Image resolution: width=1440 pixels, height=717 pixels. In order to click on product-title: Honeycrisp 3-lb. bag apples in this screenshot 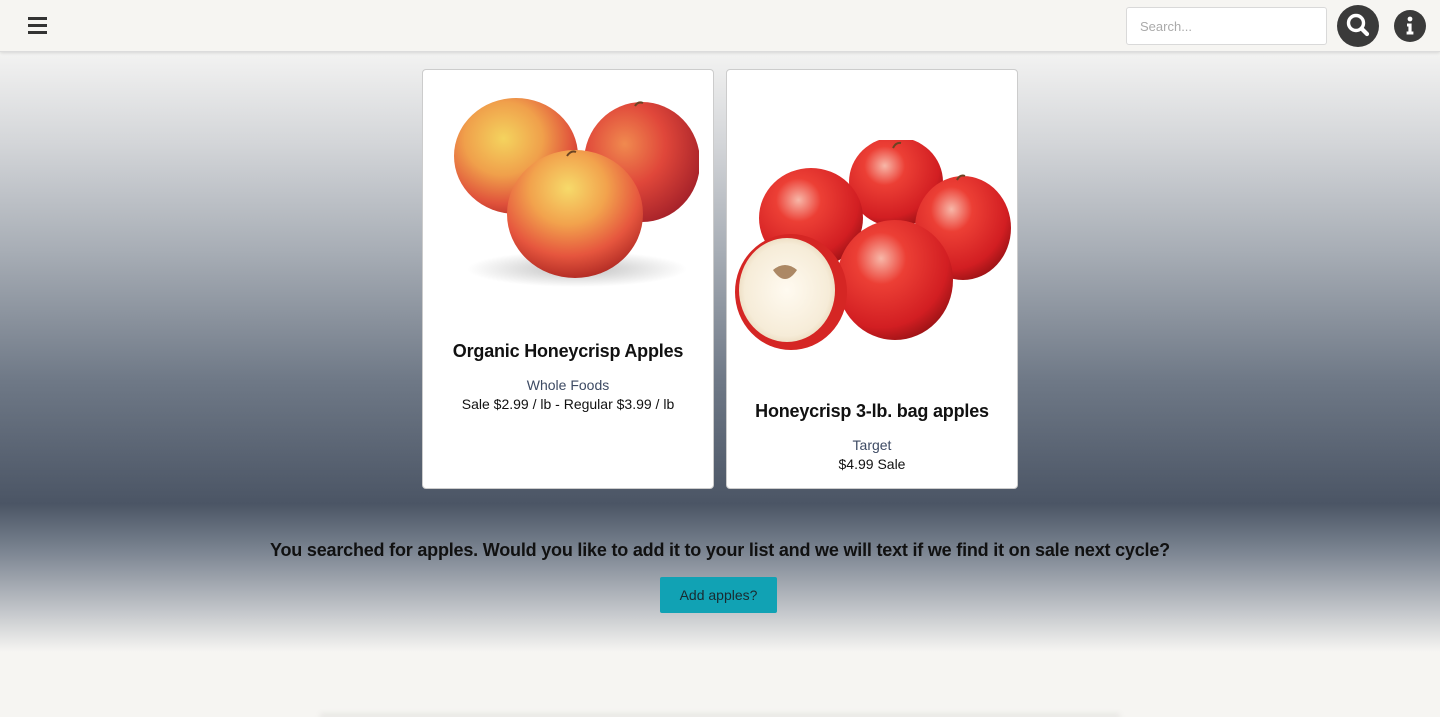, I will do `click(872, 411)`.